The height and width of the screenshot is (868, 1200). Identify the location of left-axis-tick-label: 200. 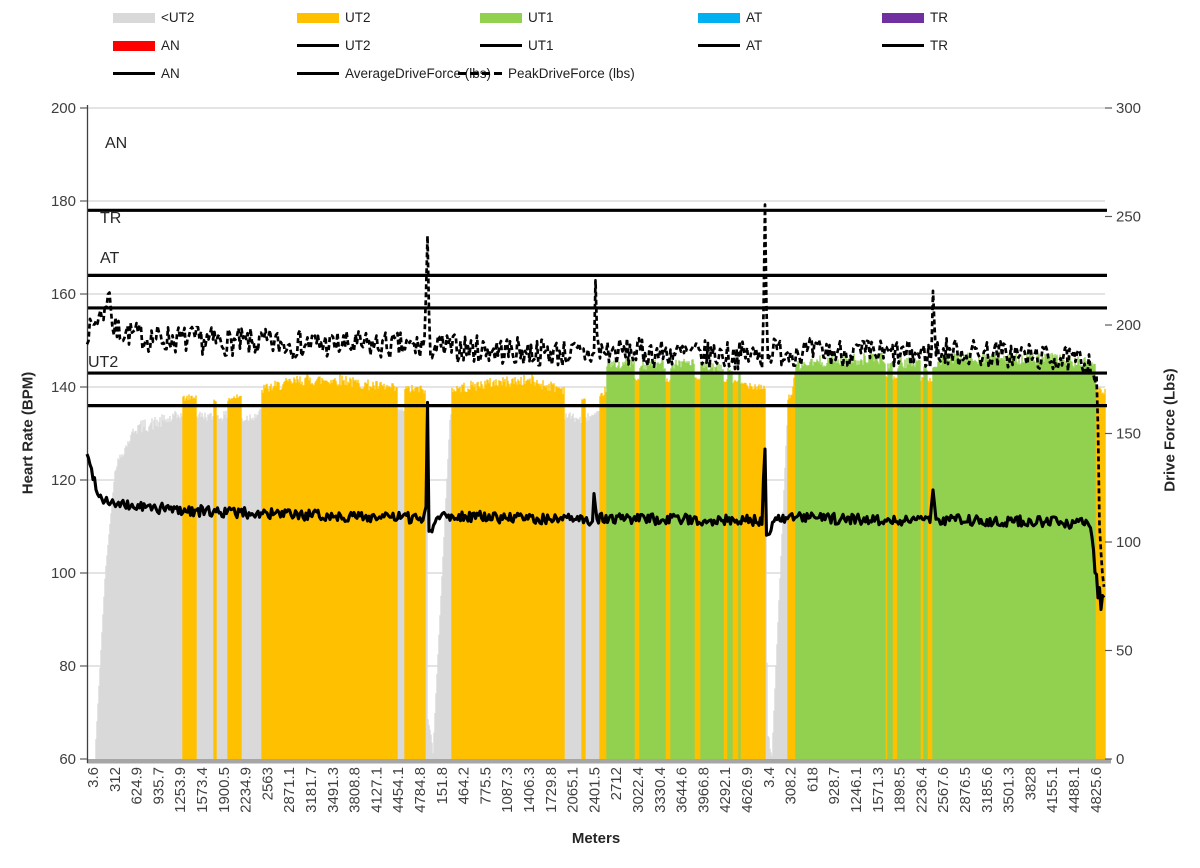
(63, 108).